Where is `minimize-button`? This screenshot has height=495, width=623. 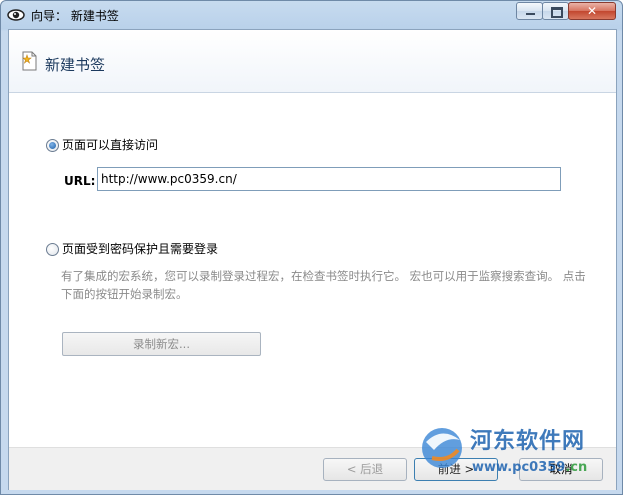 minimize-button is located at coordinates (529, 11).